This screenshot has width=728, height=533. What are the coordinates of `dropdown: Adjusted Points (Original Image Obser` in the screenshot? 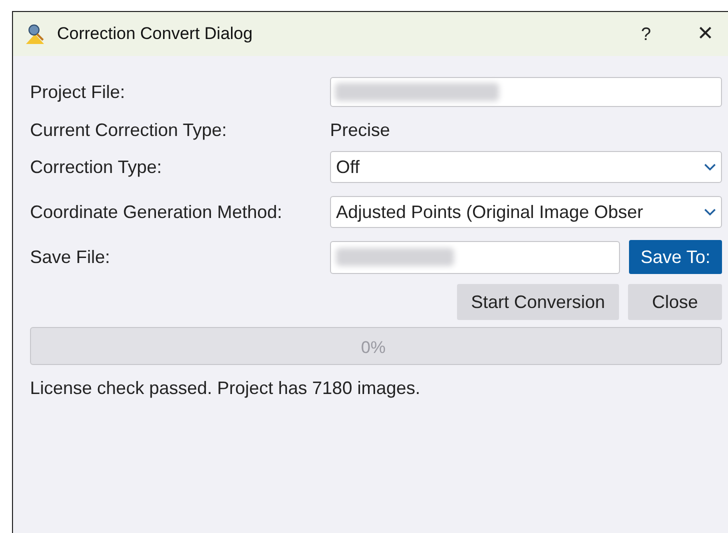 It's located at (526, 212).